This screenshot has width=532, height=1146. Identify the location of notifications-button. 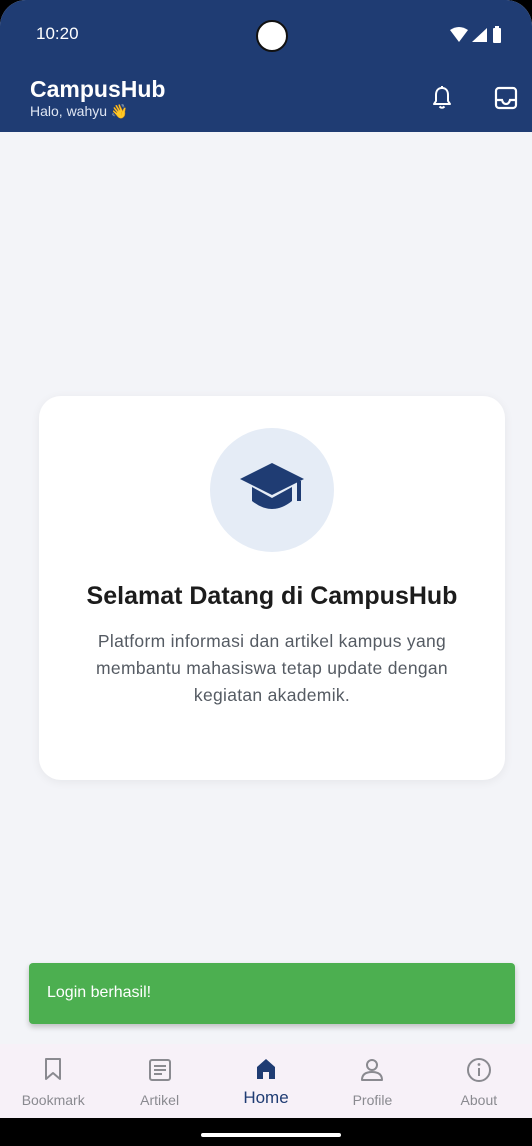
(442, 98).